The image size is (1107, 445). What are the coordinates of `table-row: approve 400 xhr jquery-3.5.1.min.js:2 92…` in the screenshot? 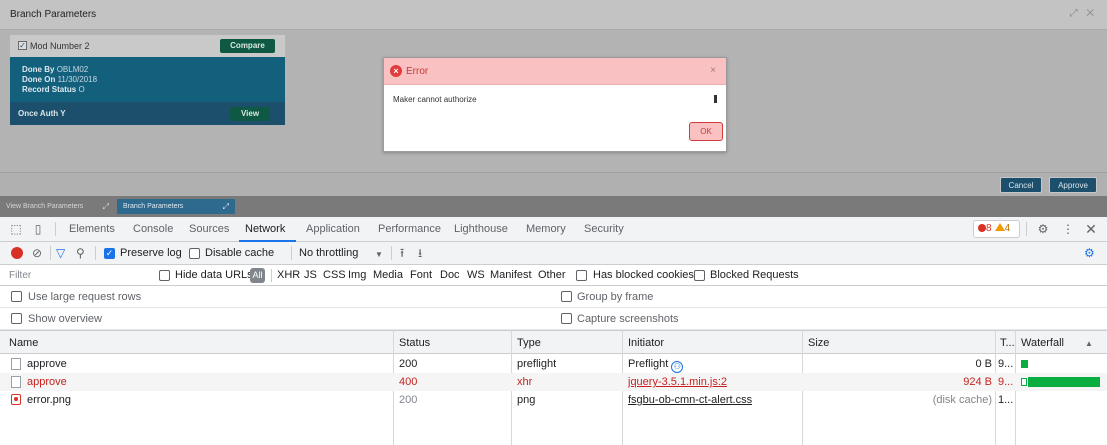 It's located at (553, 382).